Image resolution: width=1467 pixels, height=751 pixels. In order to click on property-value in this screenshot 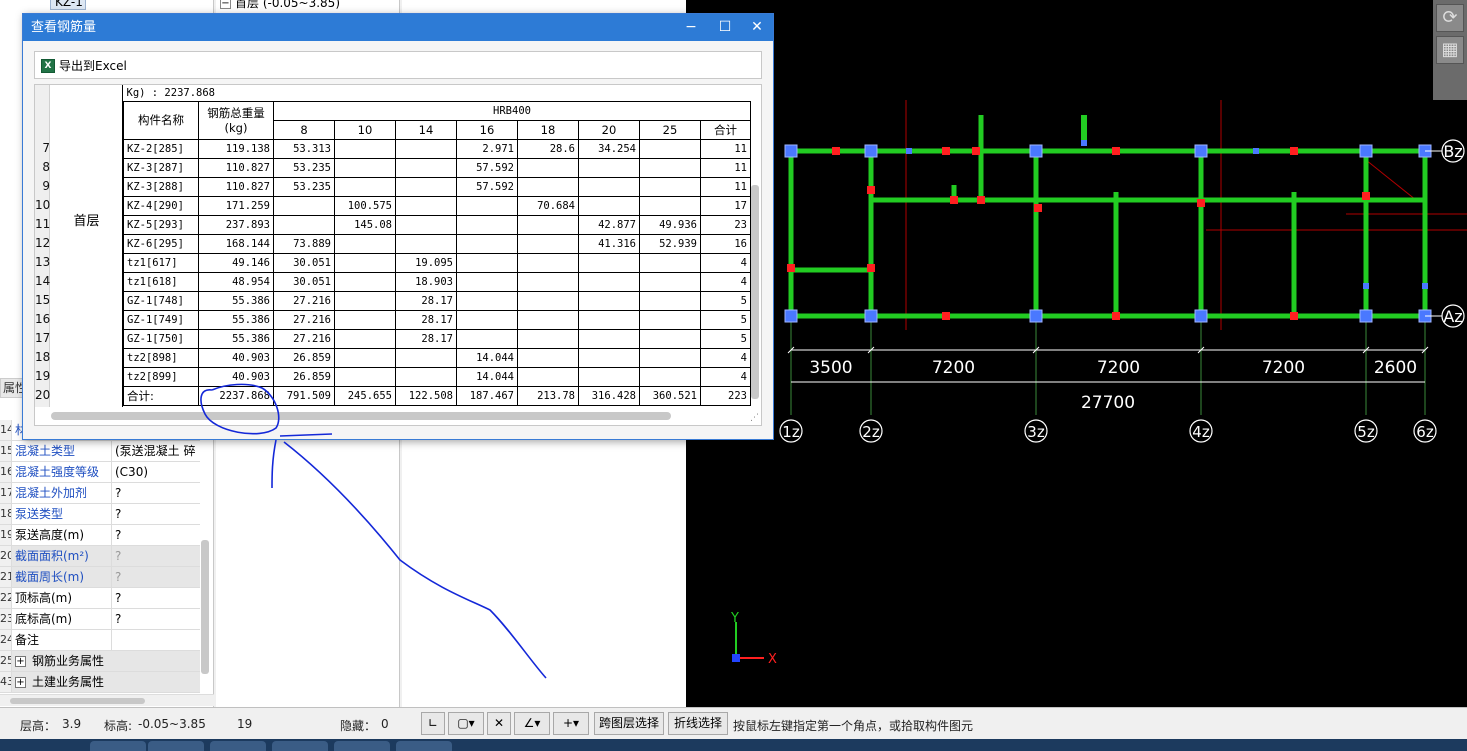, I will do `click(156, 640)`.